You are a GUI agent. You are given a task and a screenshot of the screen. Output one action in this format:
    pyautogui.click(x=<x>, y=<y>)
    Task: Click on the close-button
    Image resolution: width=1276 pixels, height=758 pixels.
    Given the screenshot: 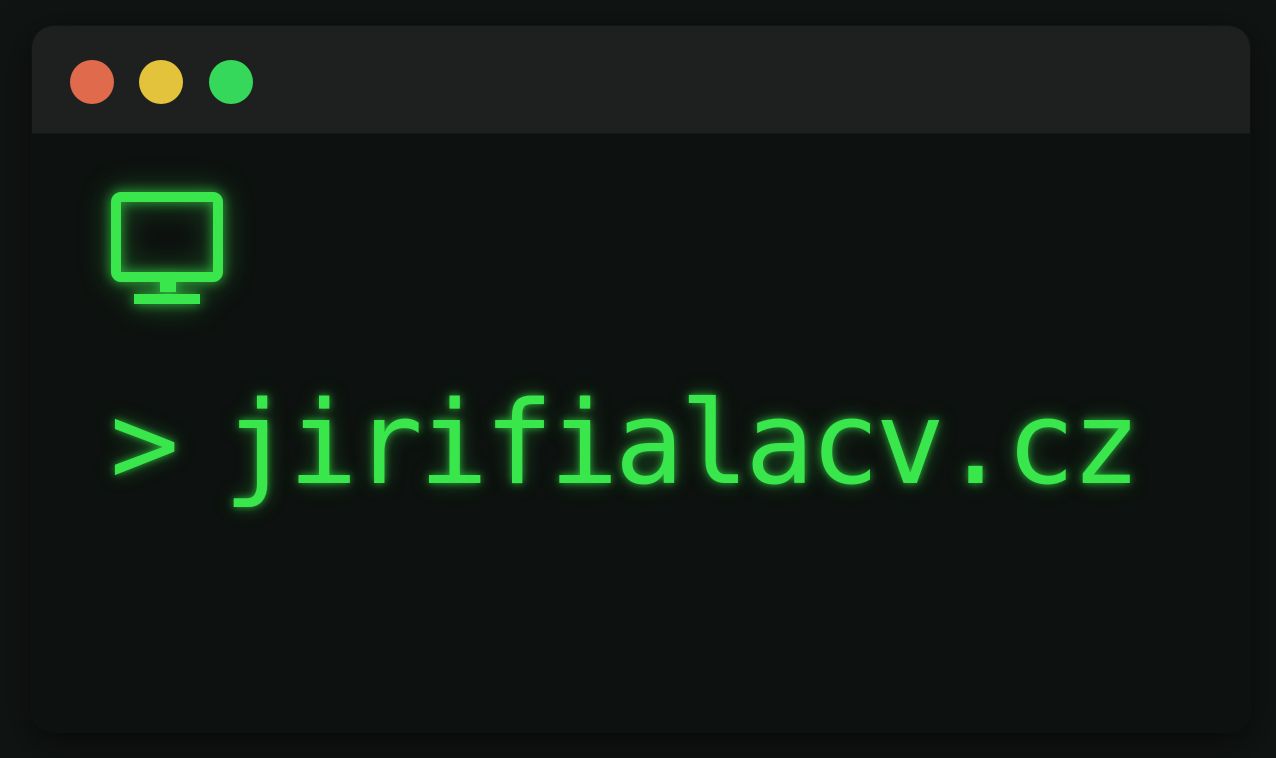 What is the action you would take?
    pyautogui.click(x=92, y=82)
    